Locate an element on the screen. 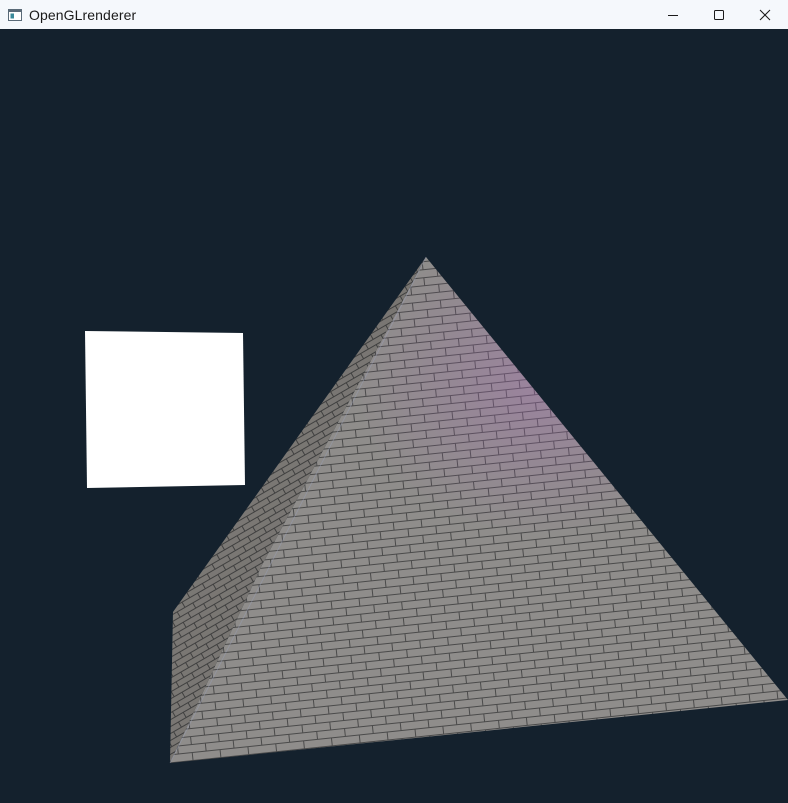 This screenshot has width=788, height=803. app-window-icon is located at coordinates (15, 15).